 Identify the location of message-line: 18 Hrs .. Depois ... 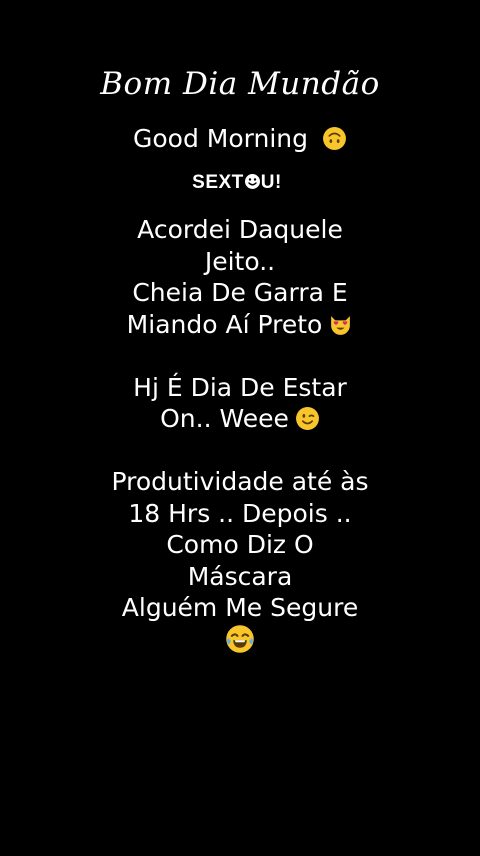
(240, 513).